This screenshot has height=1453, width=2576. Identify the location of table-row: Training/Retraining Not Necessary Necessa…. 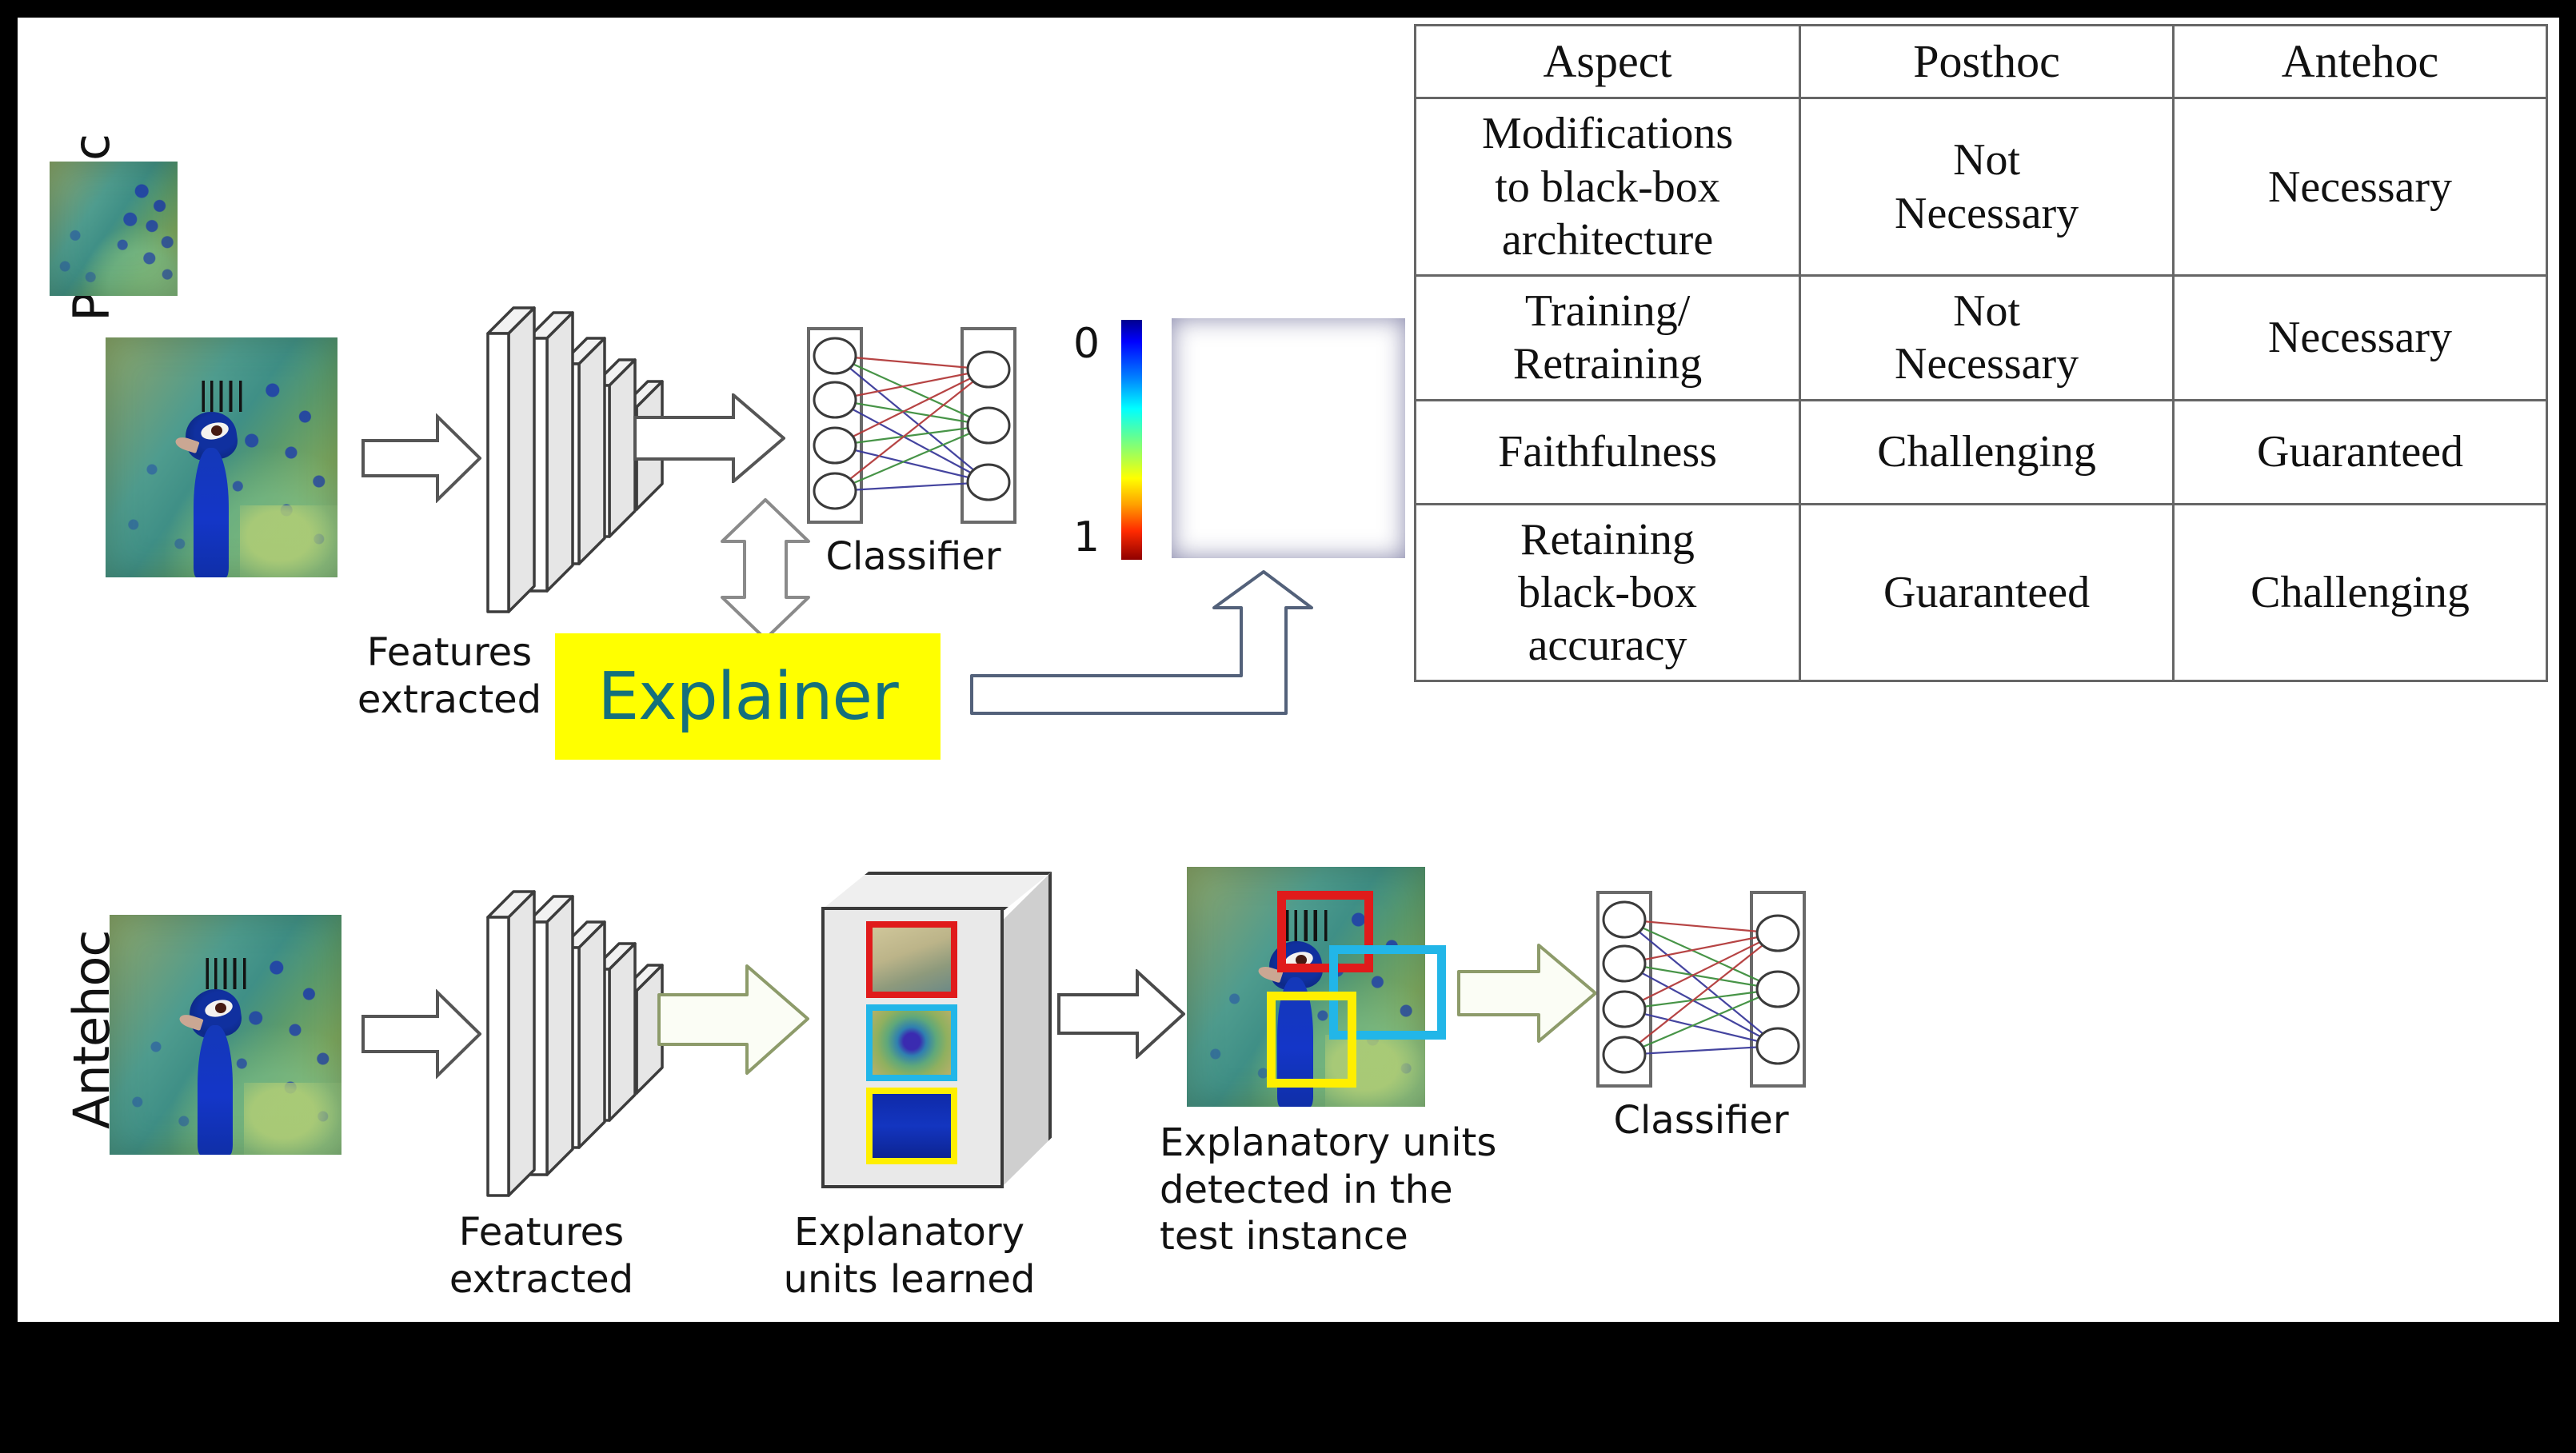
(1980, 337).